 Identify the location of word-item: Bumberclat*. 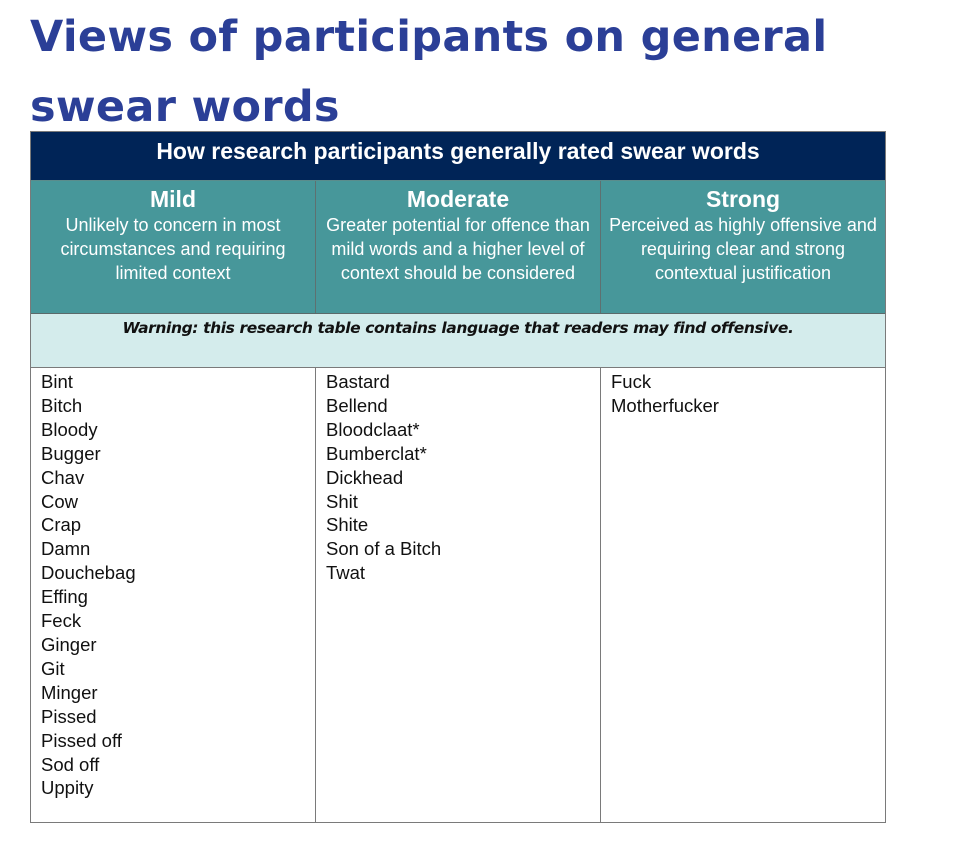
(376, 453).